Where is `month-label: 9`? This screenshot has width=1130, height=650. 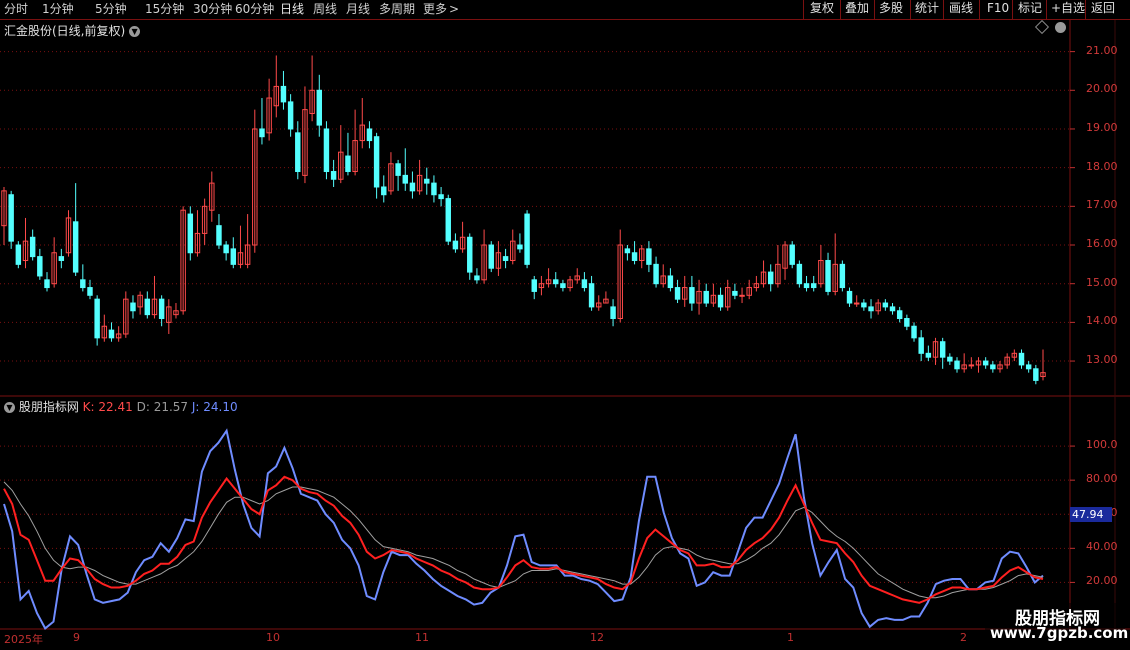
month-label: 9 is located at coordinates (76, 637).